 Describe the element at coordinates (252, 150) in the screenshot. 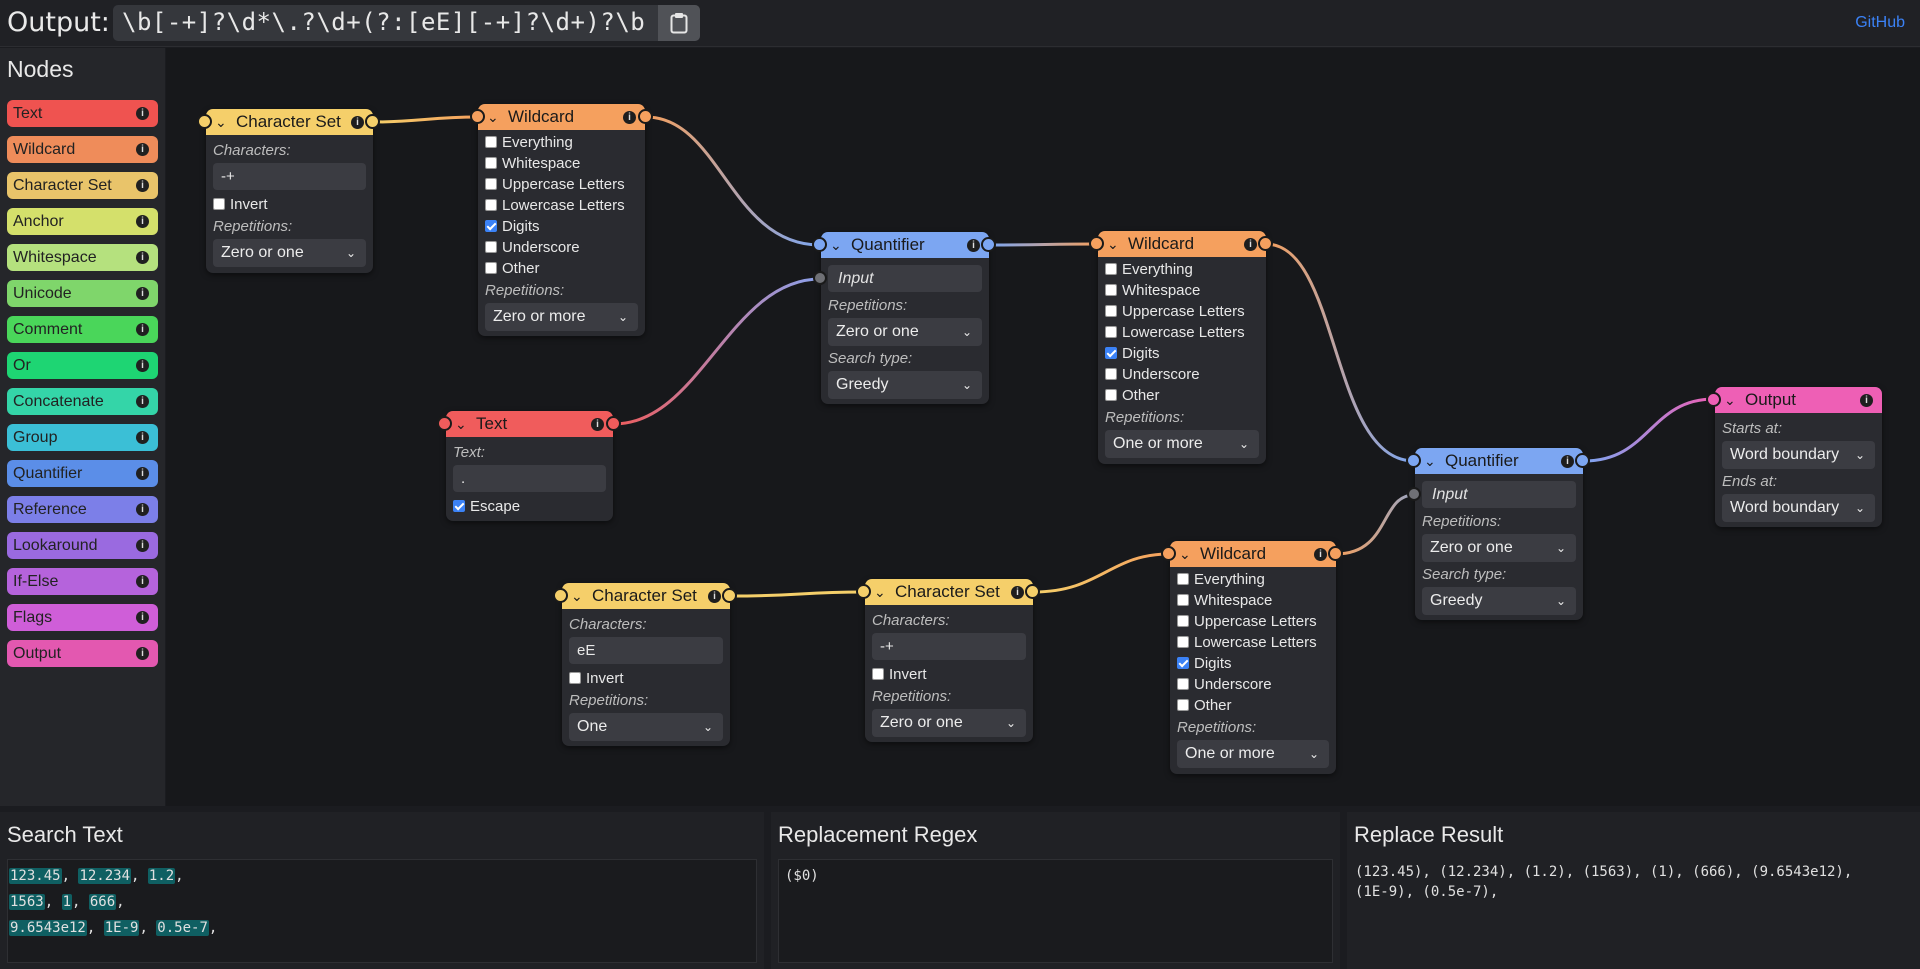

I see `characters-label: Characters:` at that location.